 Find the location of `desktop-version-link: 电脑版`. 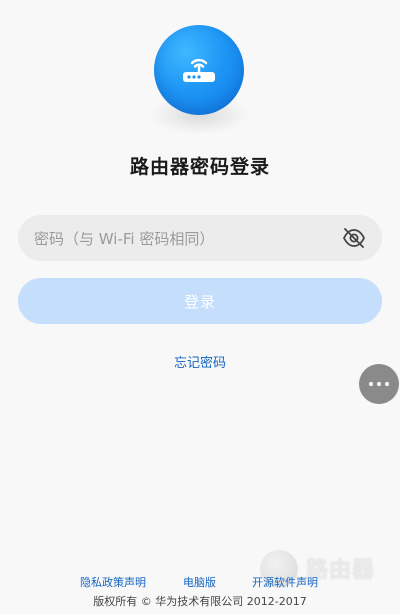

desktop-version-link: 电脑版 is located at coordinates (199, 582).